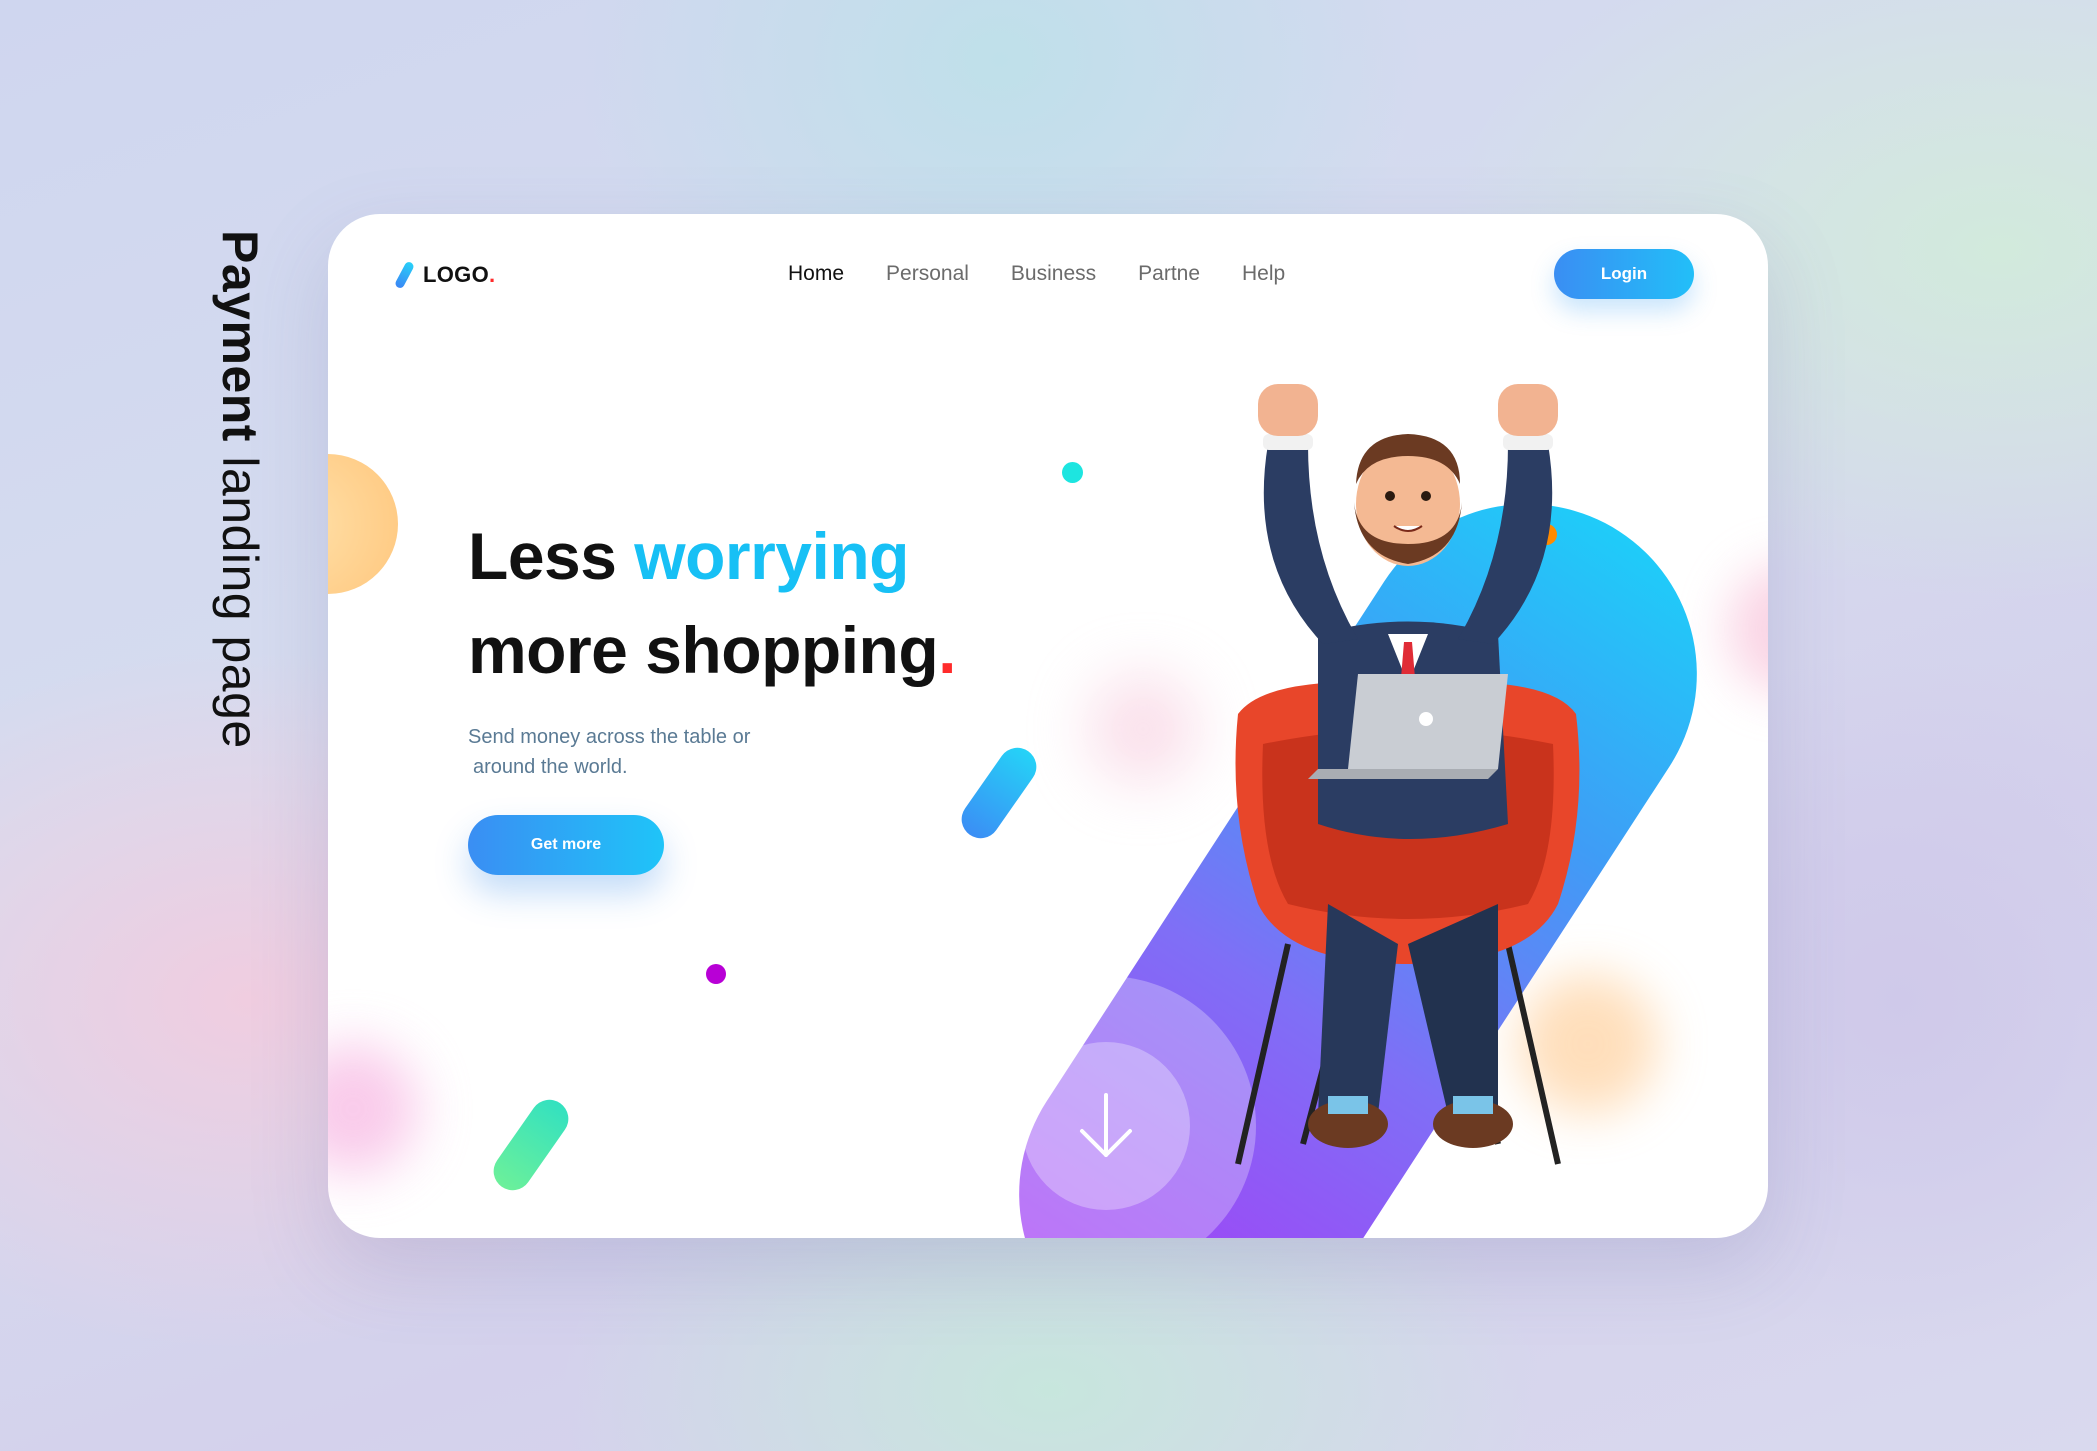  I want to click on scroll-down-button, so click(1106, 1126).